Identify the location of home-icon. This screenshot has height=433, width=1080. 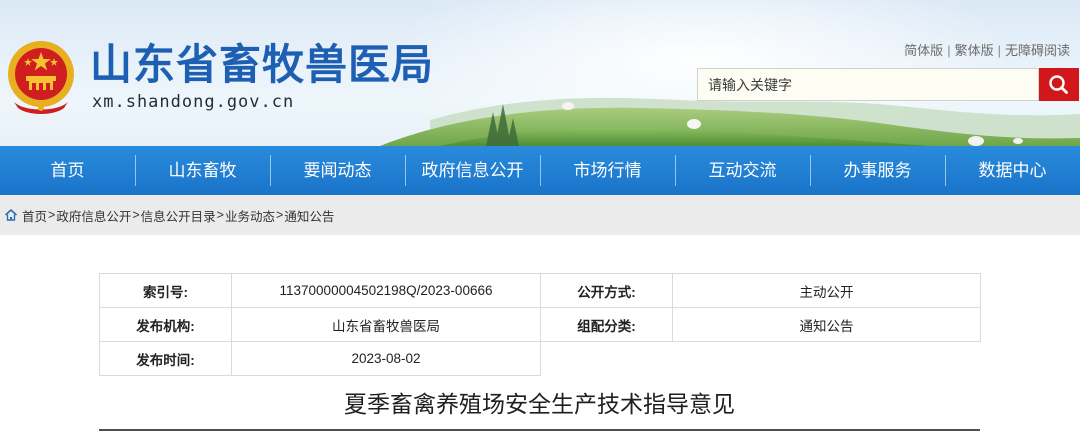
(11, 215).